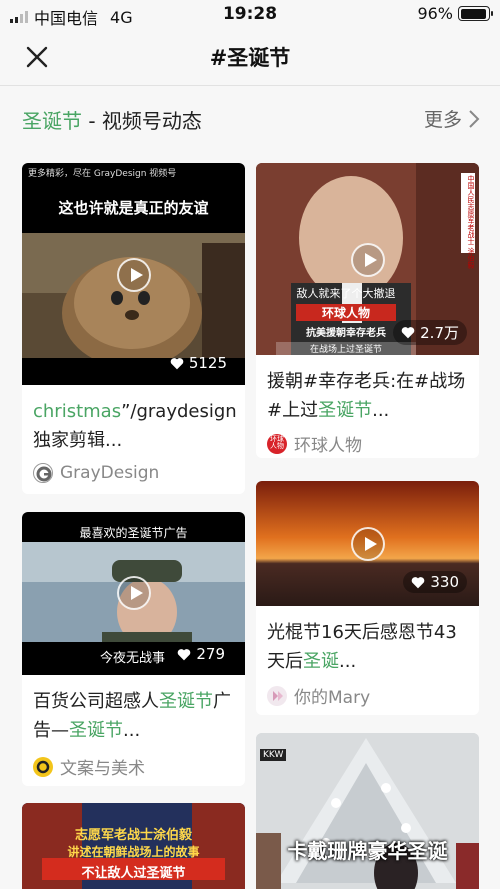 This screenshot has height=889, width=500. I want to click on like-count-value: 2.7万, so click(439, 333).